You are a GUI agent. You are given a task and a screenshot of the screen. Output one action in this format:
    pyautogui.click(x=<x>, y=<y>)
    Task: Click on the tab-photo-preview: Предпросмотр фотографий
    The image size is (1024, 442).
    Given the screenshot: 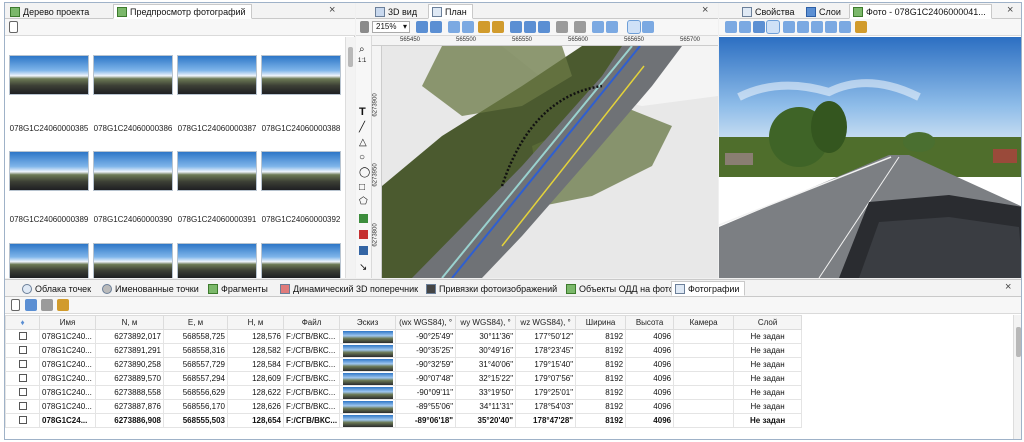 What is the action you would take?
    pyautogui.click(x=182, y=11)
    